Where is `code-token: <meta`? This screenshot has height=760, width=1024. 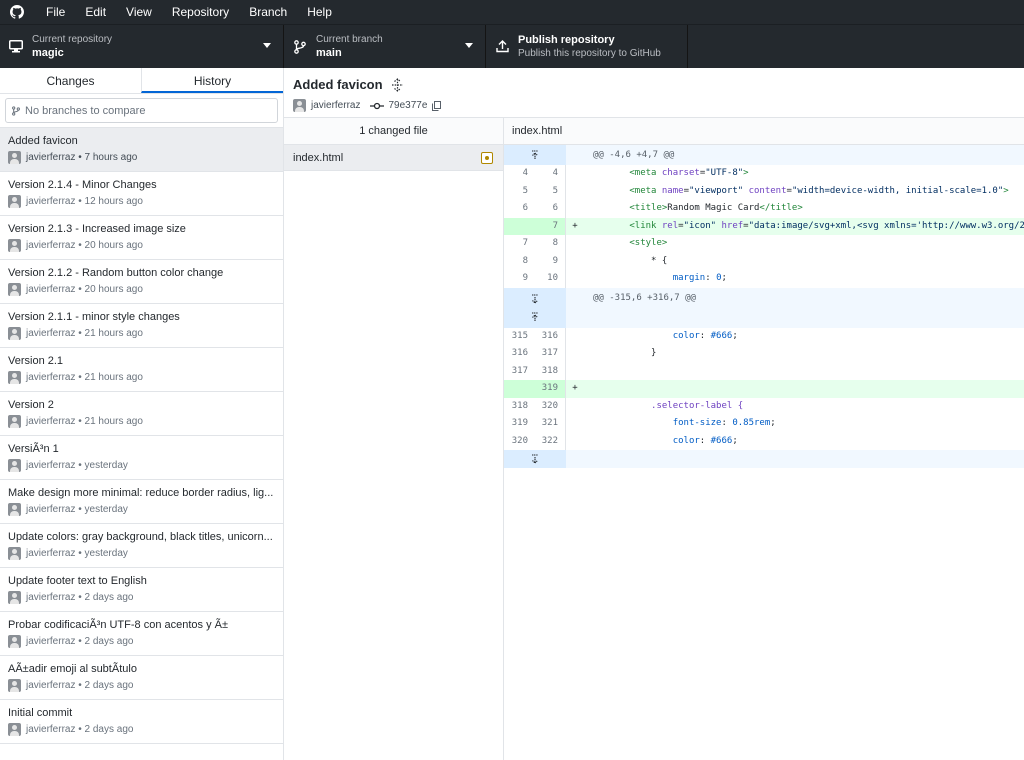
code-token: <meta is located at coordinates (645, 190).